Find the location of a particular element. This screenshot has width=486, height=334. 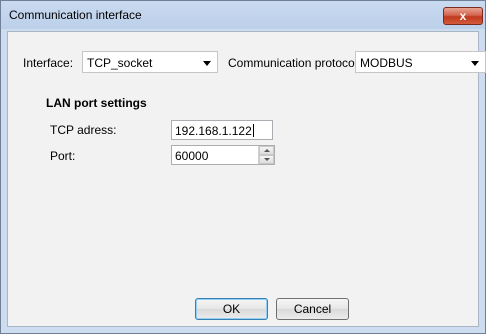

port-label: Port: is located at coordinates (63, 156).